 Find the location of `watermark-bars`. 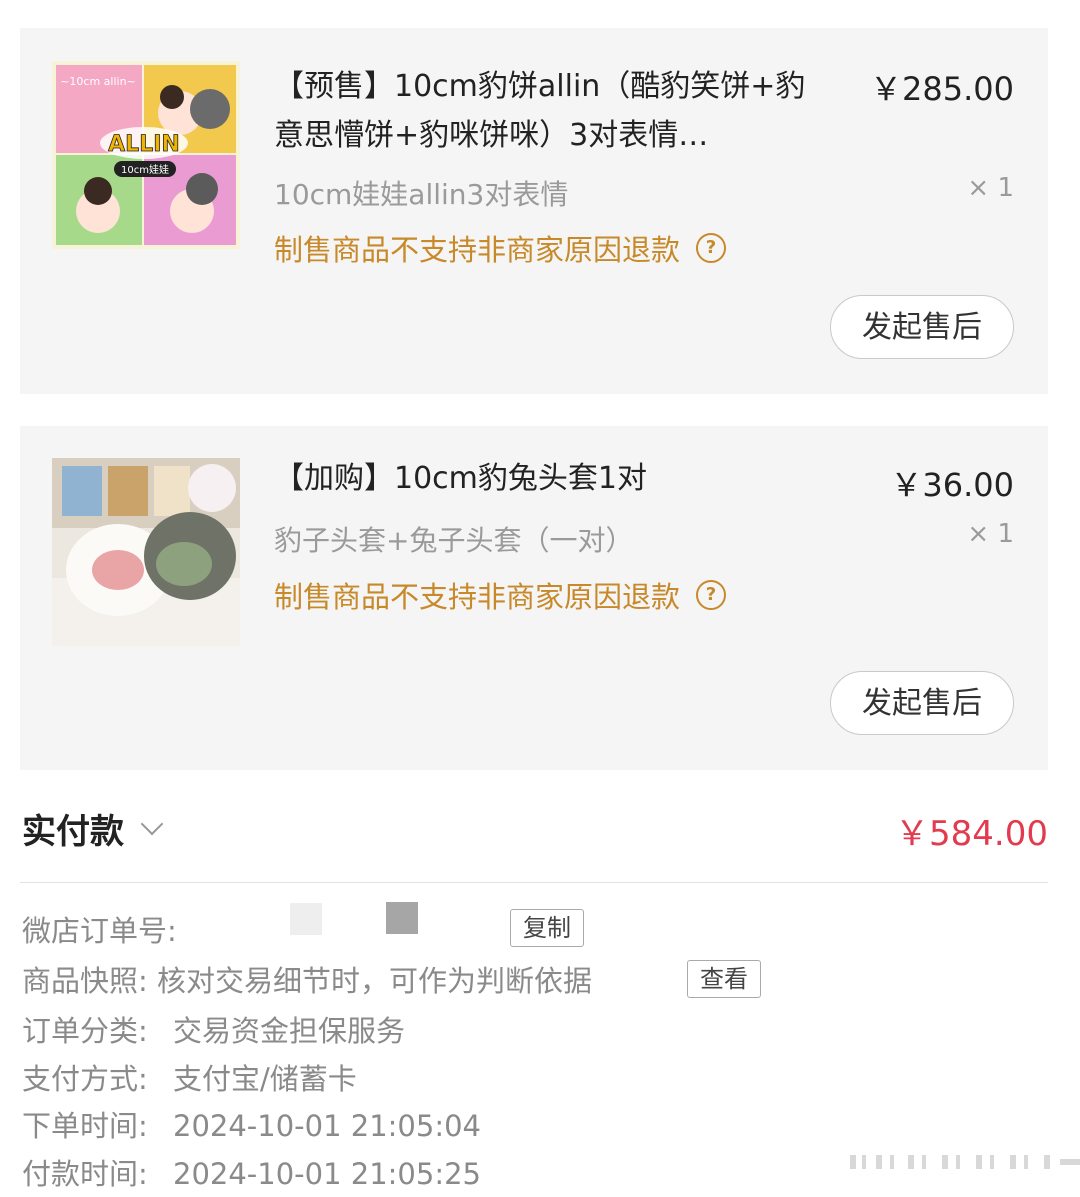

watermark-bars is located at coordinates (965, 1162).